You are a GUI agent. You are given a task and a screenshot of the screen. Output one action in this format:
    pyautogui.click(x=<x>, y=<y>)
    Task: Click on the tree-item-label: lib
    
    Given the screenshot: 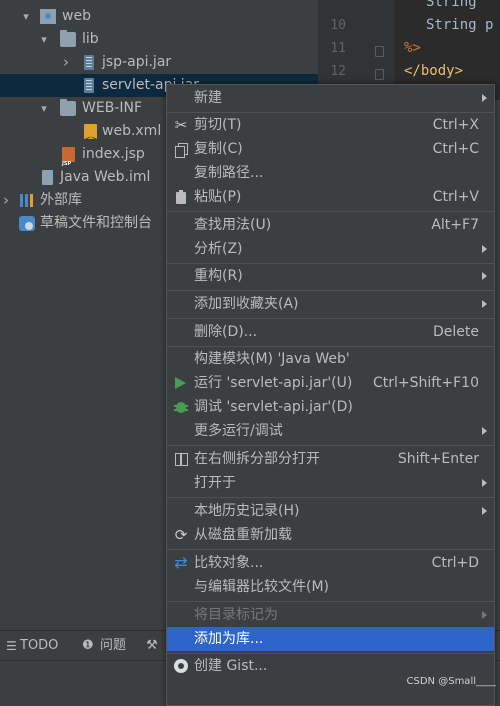 What is the action you would take?
    pyautogui.click(x=90, y=39)
    